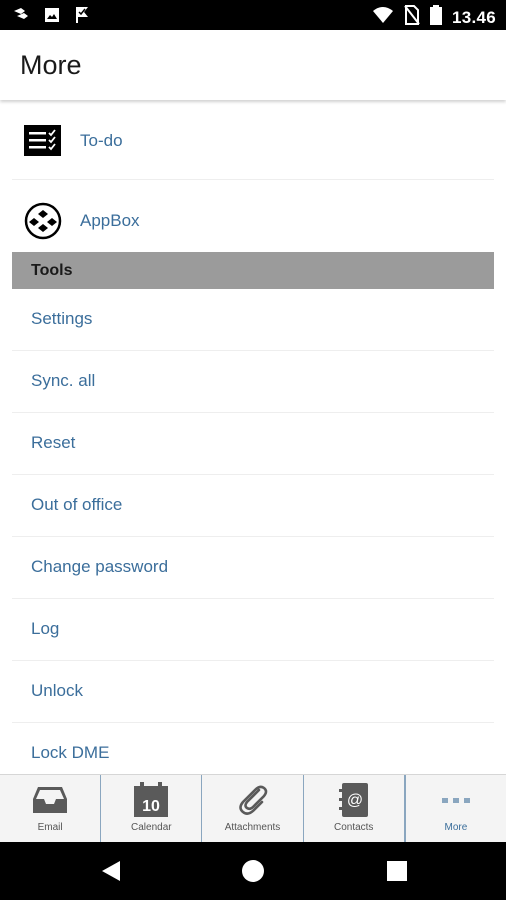 This screenshot has height=900, width=506. I want to click on inbox-icon, so click(50, 800).